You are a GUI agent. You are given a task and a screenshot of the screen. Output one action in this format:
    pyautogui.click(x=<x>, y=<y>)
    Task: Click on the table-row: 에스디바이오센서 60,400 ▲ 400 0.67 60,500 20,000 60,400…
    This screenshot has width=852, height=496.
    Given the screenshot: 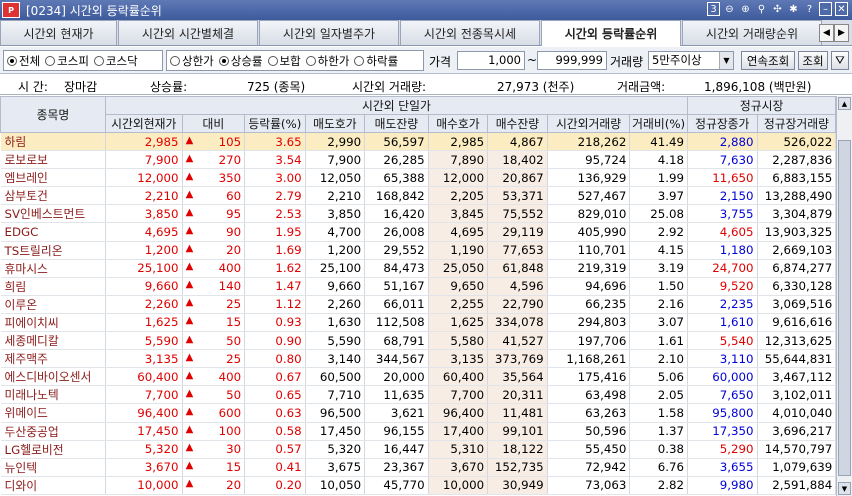 What is the action you would take?
    pyautogui.click(x=426, y=377)
    